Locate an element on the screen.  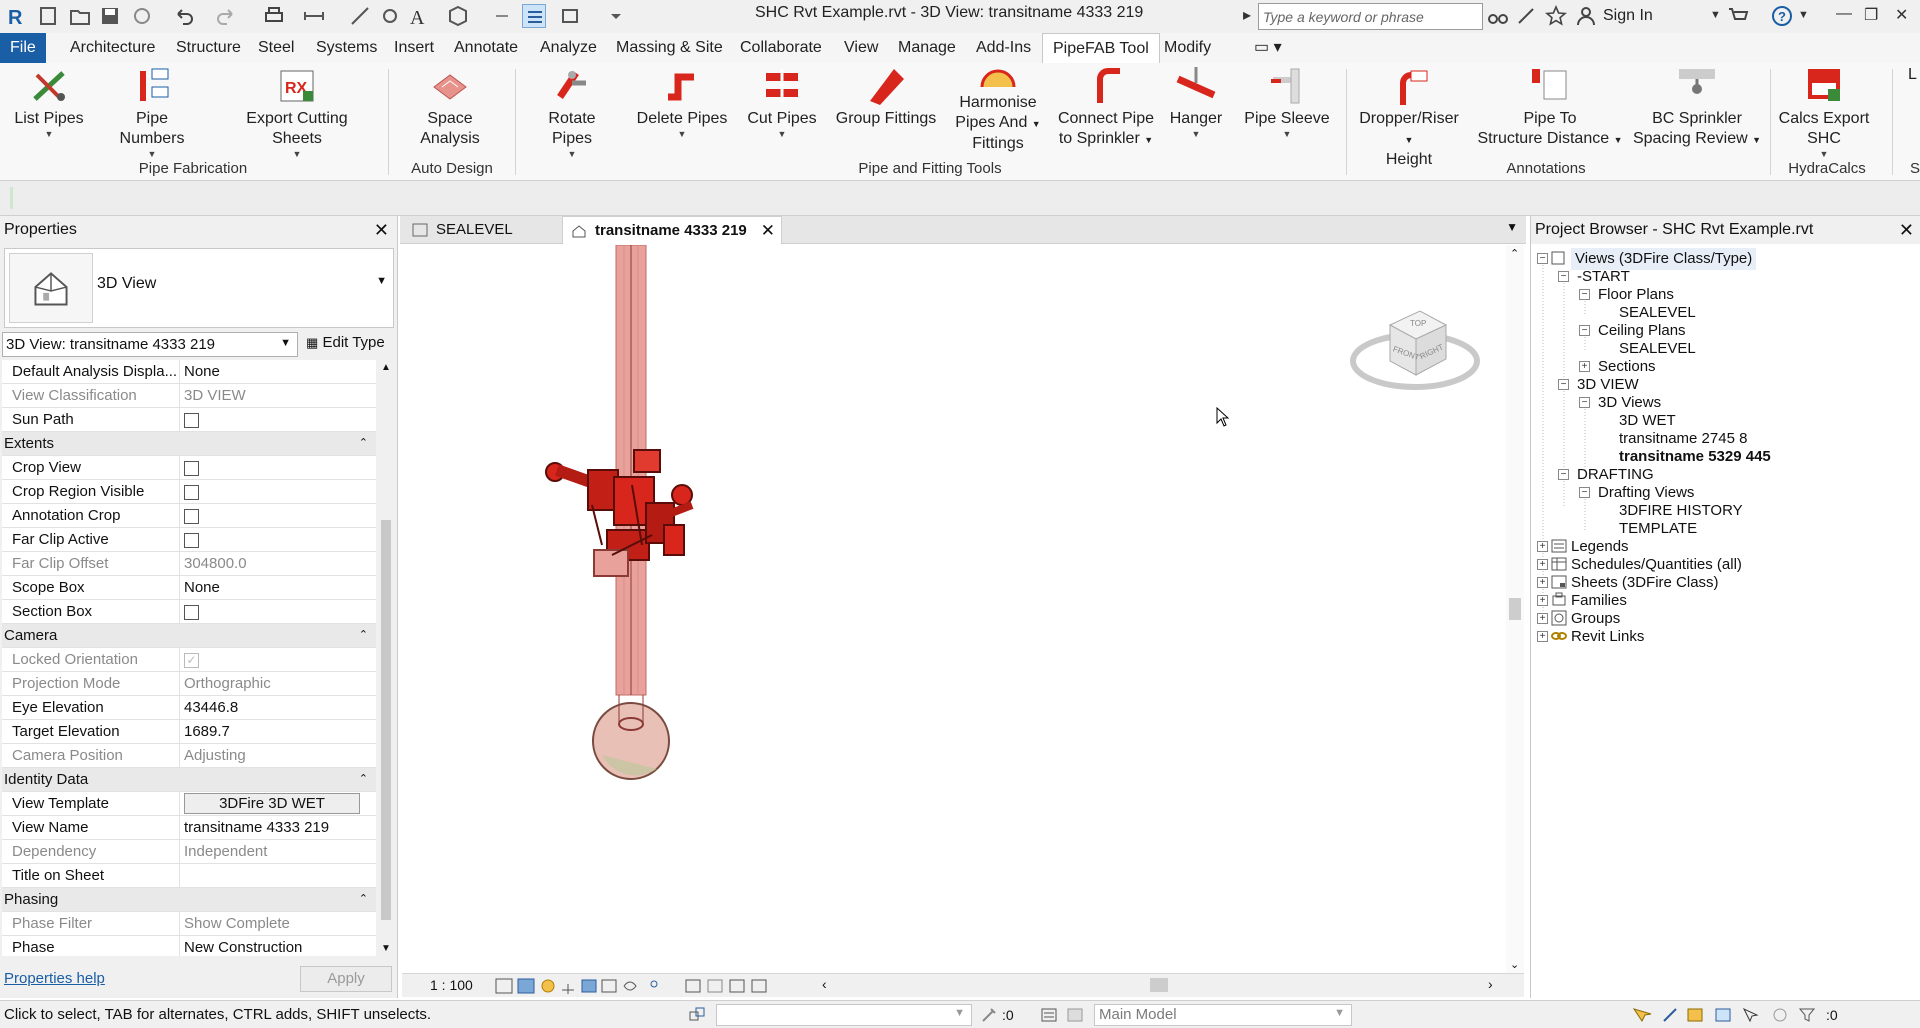
scroll-down-icon: ▼ is located at coordinates (386, 948).